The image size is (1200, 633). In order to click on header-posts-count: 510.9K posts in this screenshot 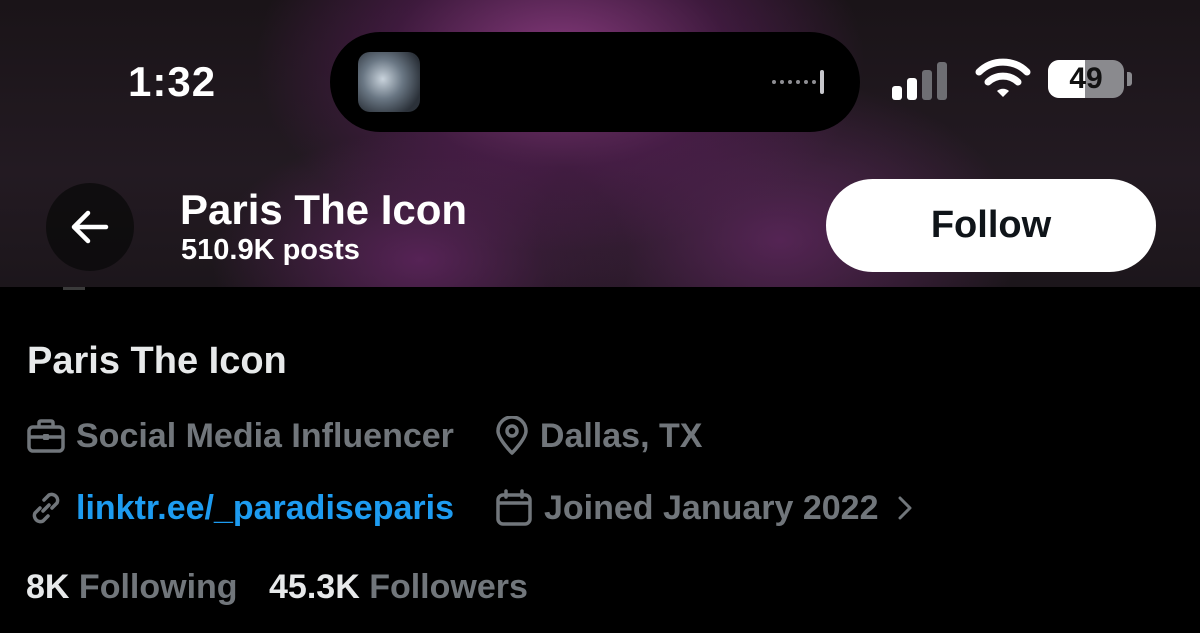, I will do `click(270, 250)`.